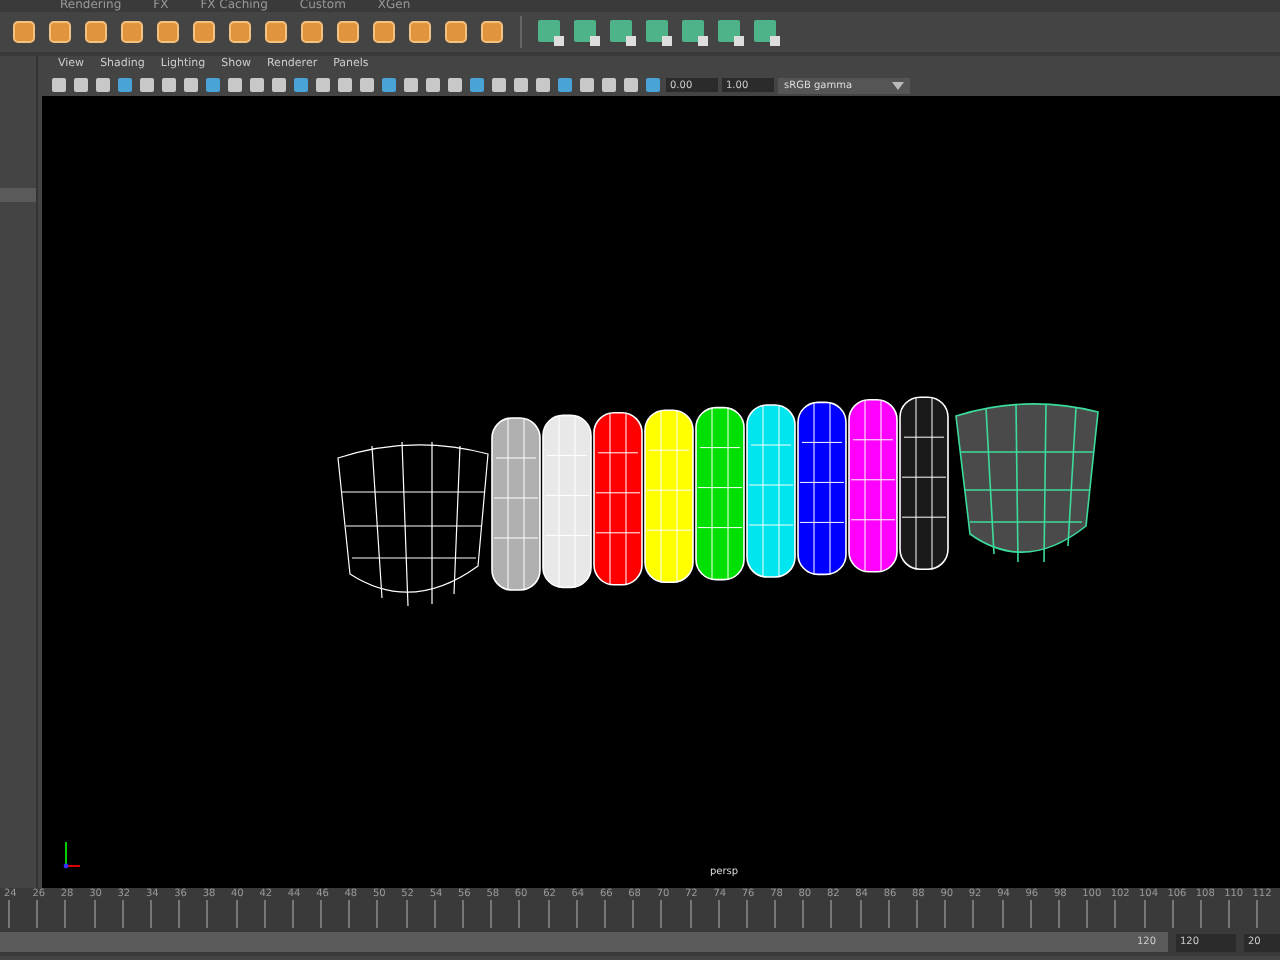  What do you see at coordinates (72, 855) in the screenshot?
I see `axis-indicator-icon` at bounding box center [72, 855].